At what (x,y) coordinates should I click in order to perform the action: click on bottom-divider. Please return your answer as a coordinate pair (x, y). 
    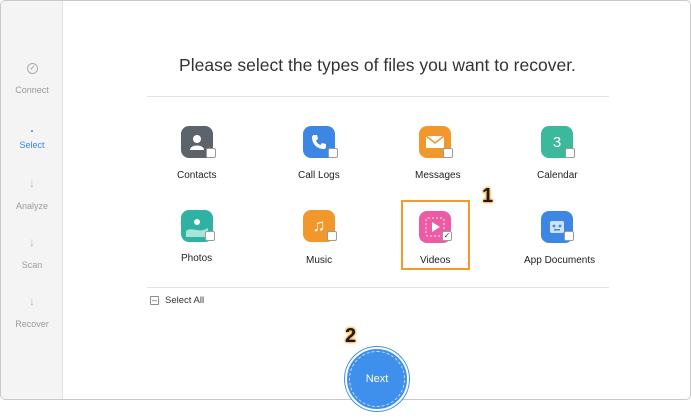
    Looking at the image, I should click on (378, 287).